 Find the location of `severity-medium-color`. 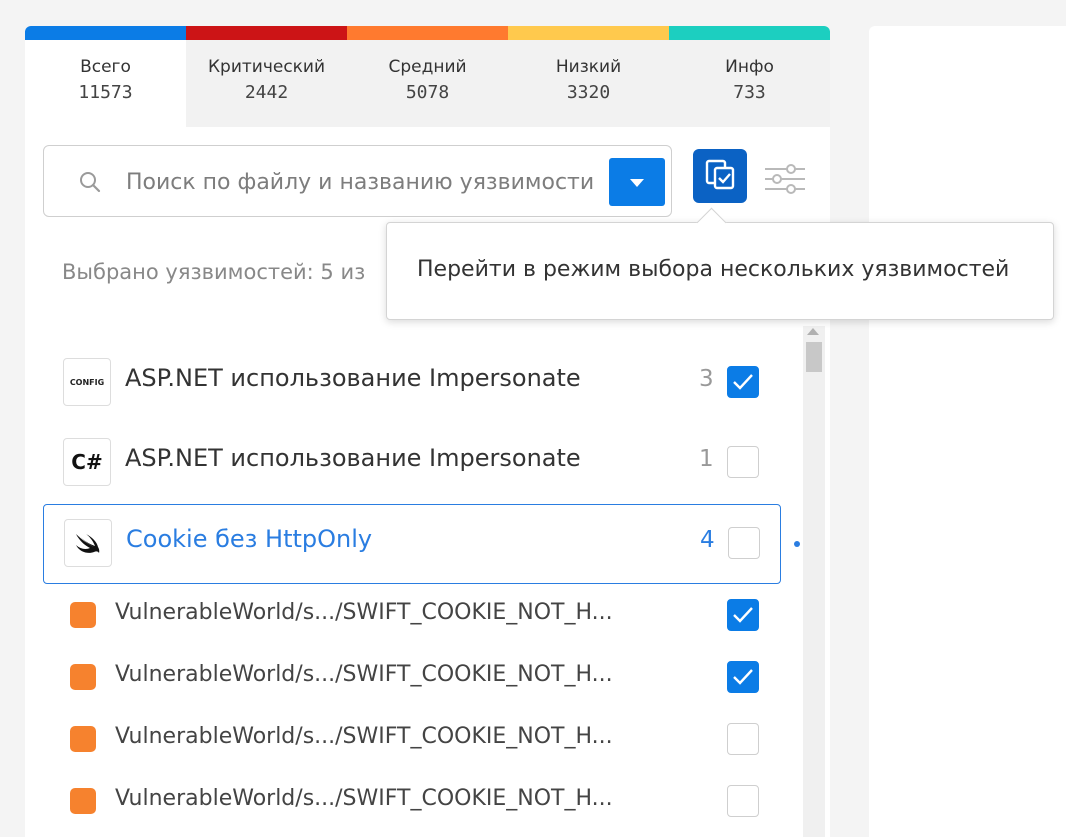

severity-medium-color is located at coordinates (427, 33).